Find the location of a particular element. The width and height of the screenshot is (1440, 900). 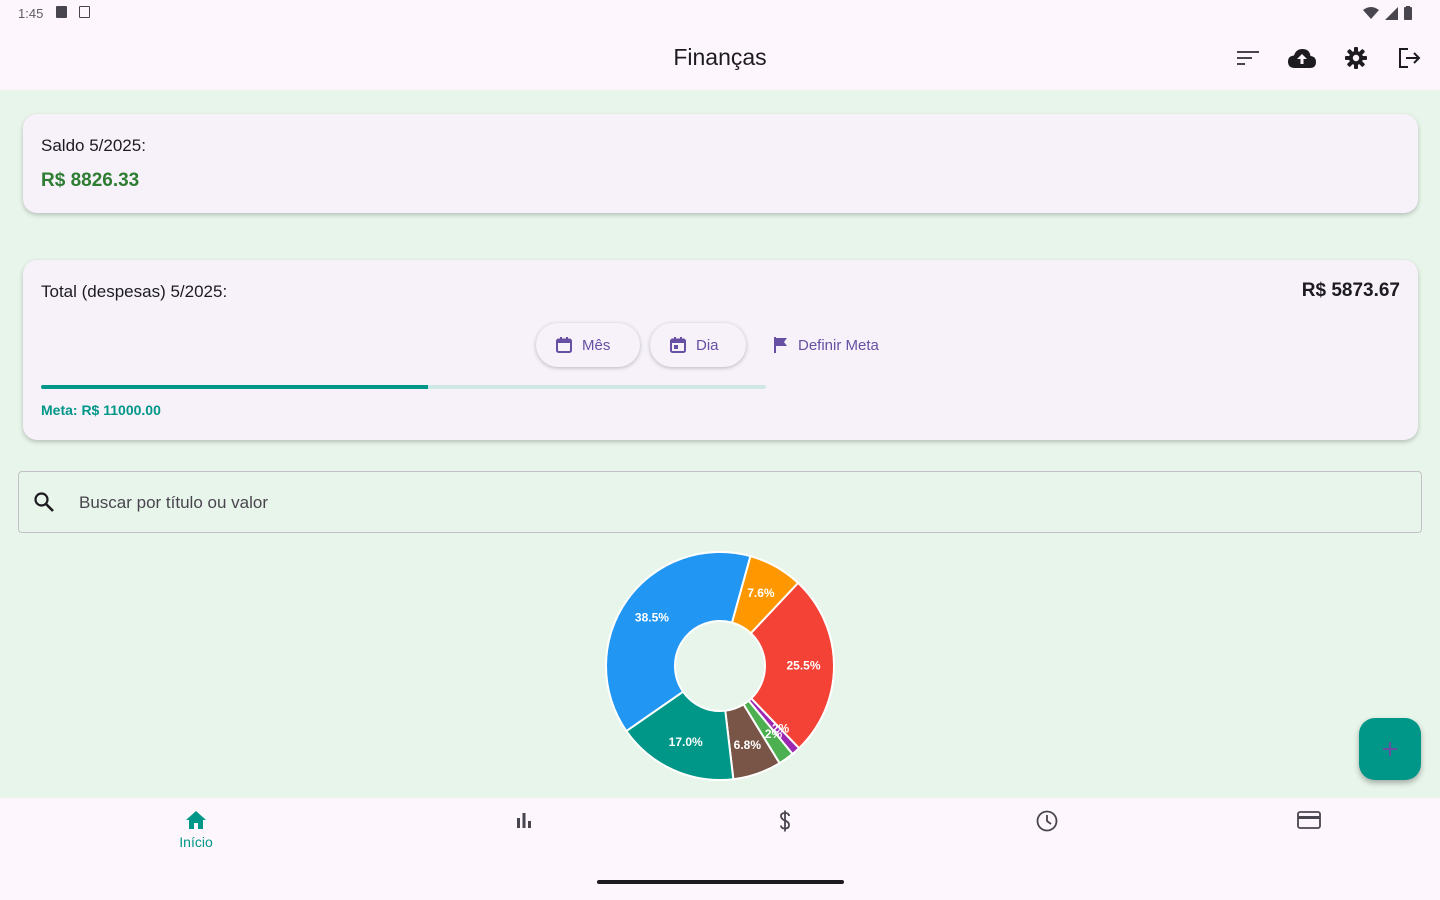

search-field is located at coordinates (720, 502).